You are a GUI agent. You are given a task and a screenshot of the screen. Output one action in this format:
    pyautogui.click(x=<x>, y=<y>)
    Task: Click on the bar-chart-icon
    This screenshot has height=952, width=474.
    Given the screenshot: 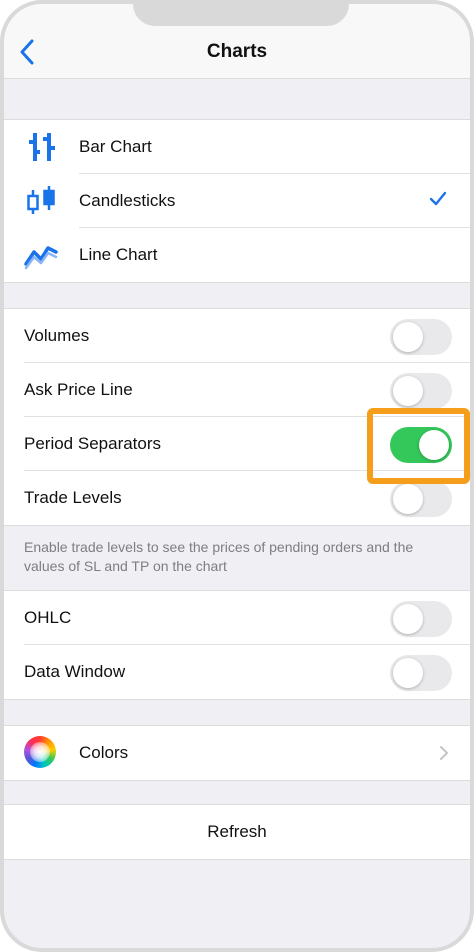 What is the action you would take?
    pyautogui.click(x=42, y=147)
    